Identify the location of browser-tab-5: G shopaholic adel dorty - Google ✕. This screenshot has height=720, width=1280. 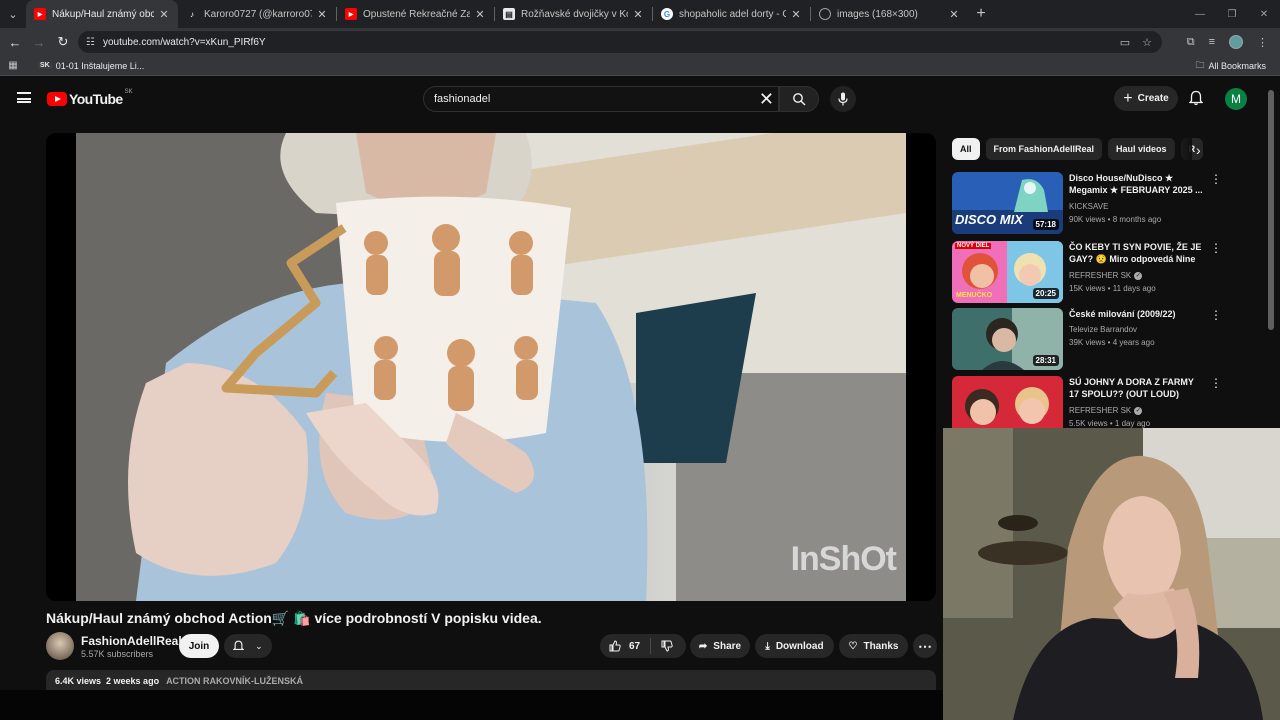
(731, 14).